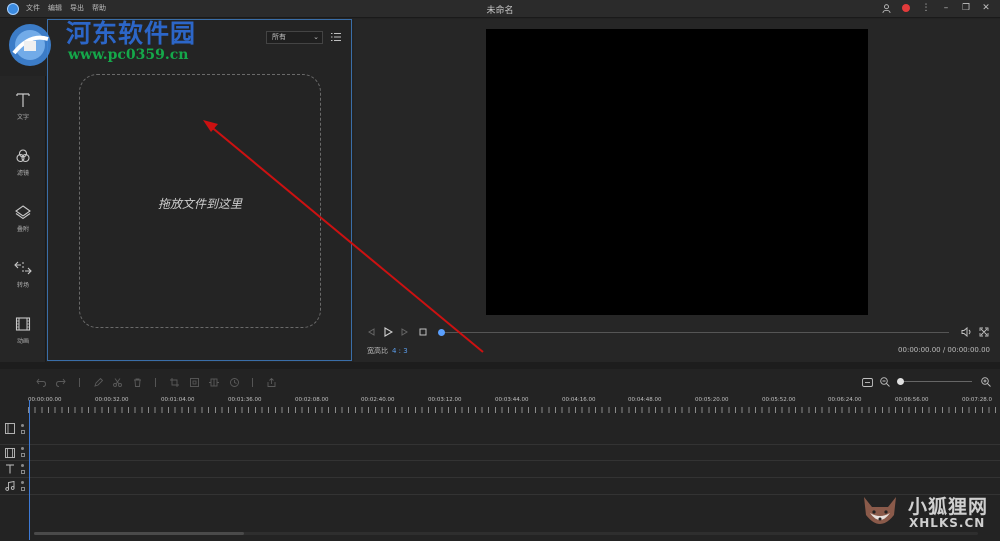  I want to click on rail-item-filter: 滤镜, so click(23, 163).